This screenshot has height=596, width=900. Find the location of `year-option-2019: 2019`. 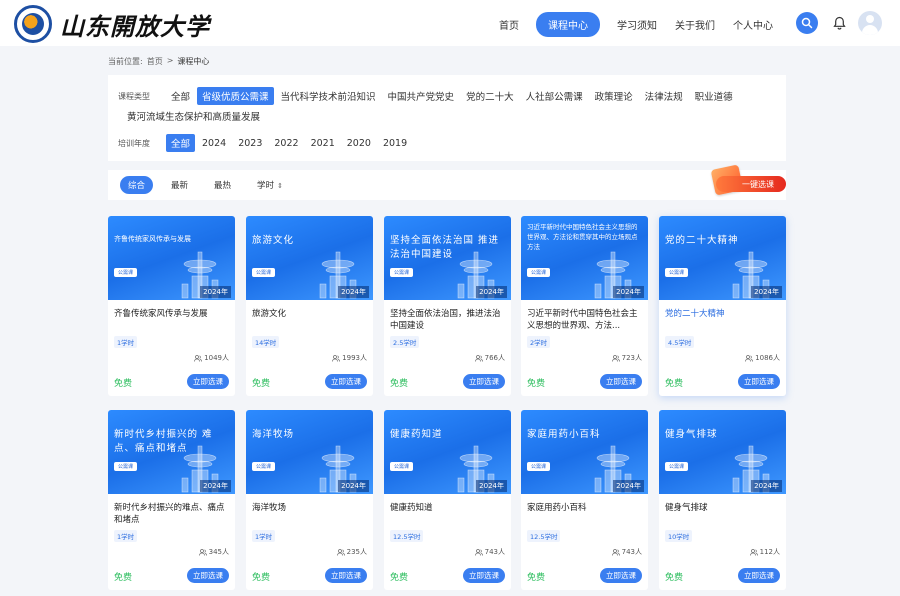

year-option-2019: 2019 is located at coordinates (395, 143).